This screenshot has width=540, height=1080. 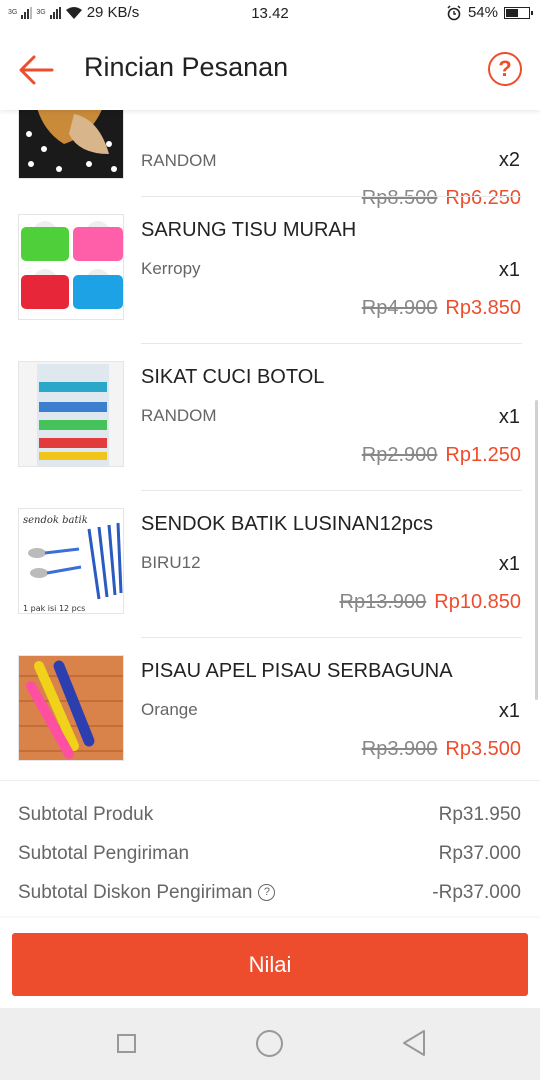 What do you see at coordinates (483, 749) in the screenshot?
I see `discount-price: Rp3.500` at bounding box center [483, 749].